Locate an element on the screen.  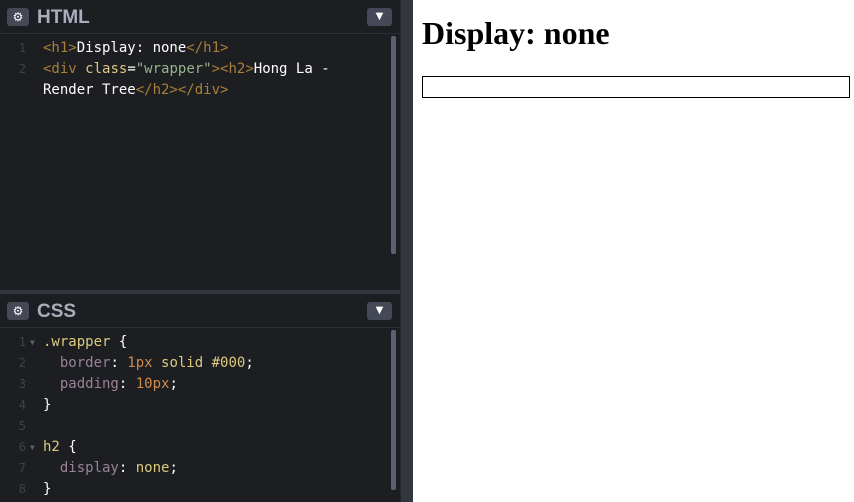
code-token: class is located at coordinates (106, 69).